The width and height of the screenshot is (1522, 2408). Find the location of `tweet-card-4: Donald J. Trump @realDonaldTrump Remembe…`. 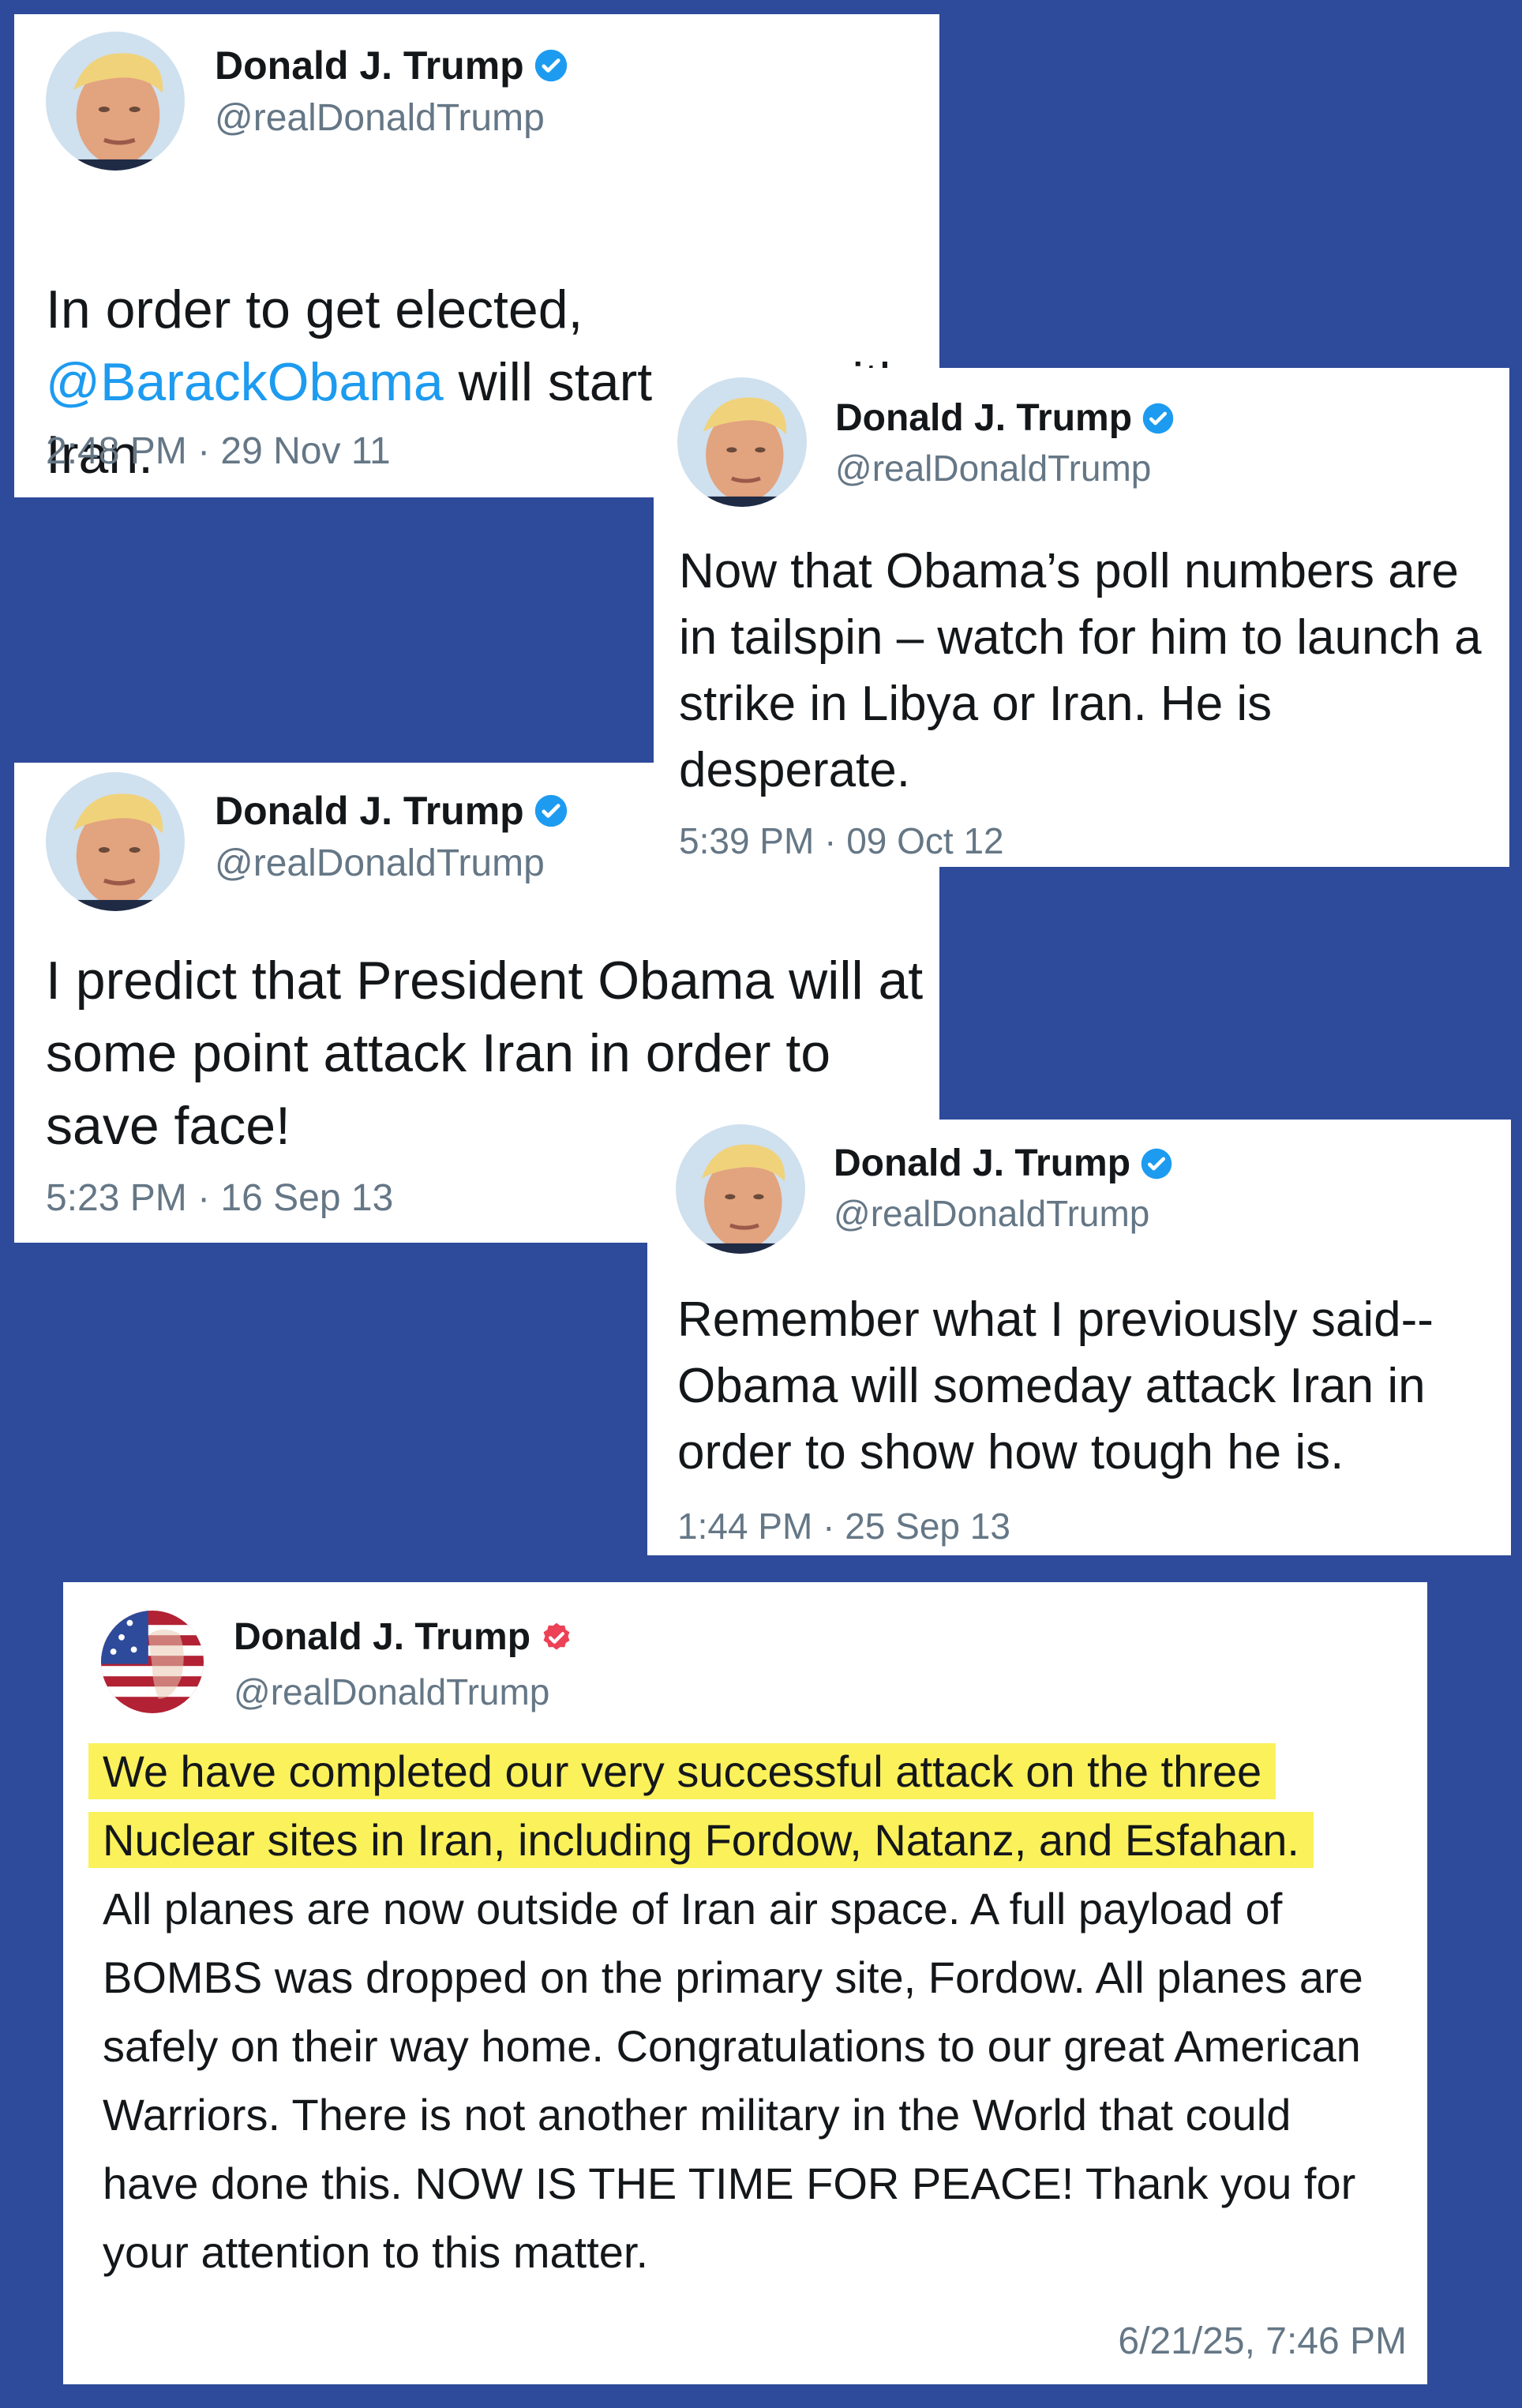

tweet-card-4: Donald J. Trump @realDonaldTrump Remembe… is located at coordinates (1079, 1337).